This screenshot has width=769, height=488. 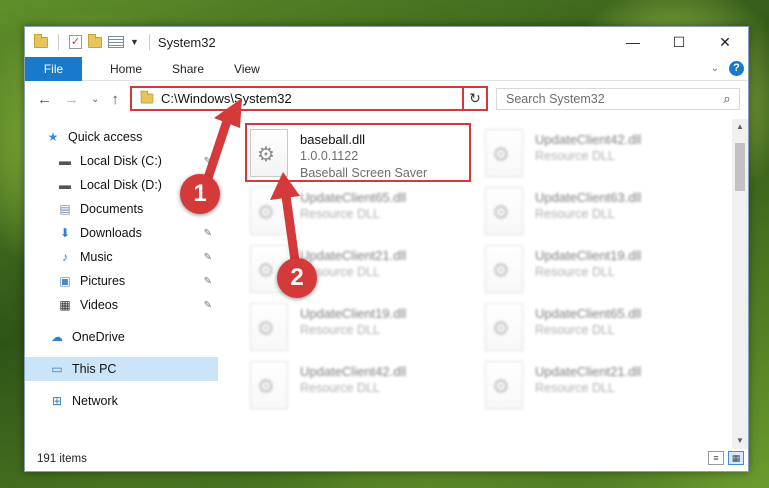 I want to click on step-badge-1: 1, so click(x=200, y=194).